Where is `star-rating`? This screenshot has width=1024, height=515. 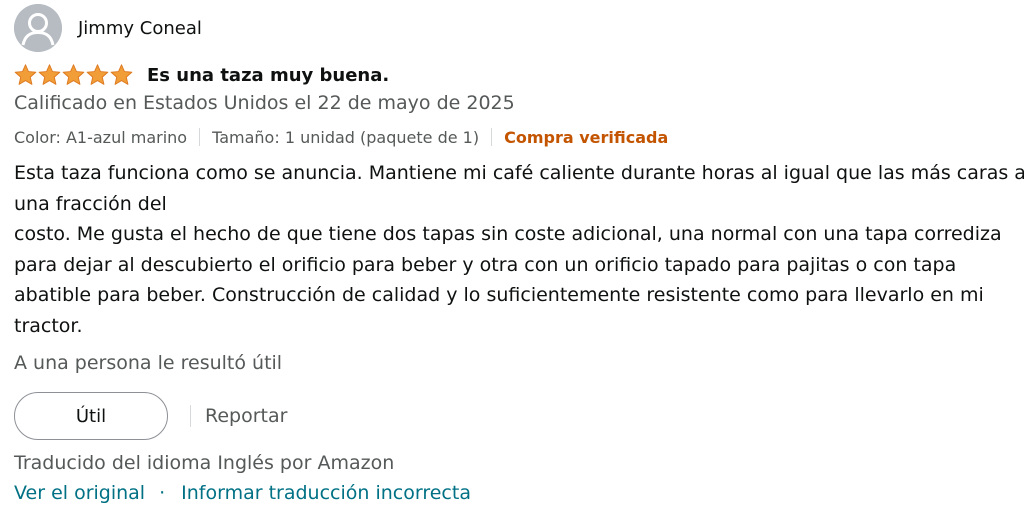
star-rating is located at coordinates (73, 75).